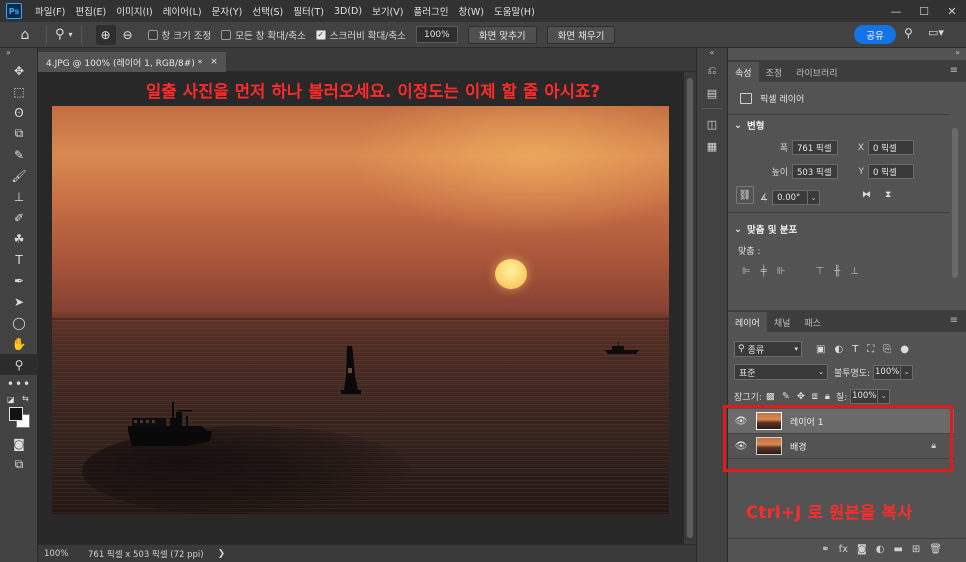 The image size is (966, 562). What do you see at coordinates (870, 349) in the screenshot?
I see `shape-filter-icon: ⛶` at bounding box center [870, 349].